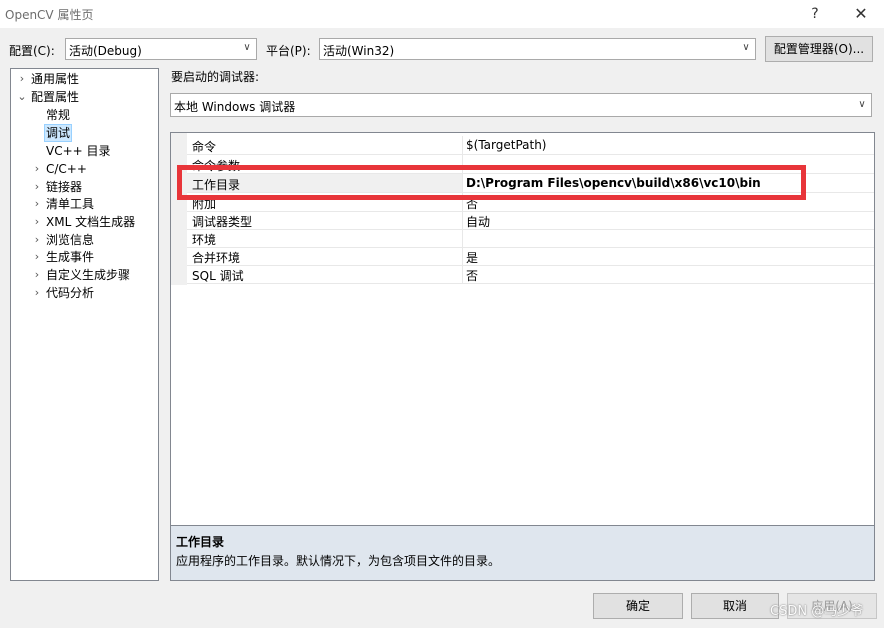 The height and width of the screenshot is (628, 884). Describe the element at coordinates (638, 606) in the screenshot. I see `ok-button: 确定` at that location.